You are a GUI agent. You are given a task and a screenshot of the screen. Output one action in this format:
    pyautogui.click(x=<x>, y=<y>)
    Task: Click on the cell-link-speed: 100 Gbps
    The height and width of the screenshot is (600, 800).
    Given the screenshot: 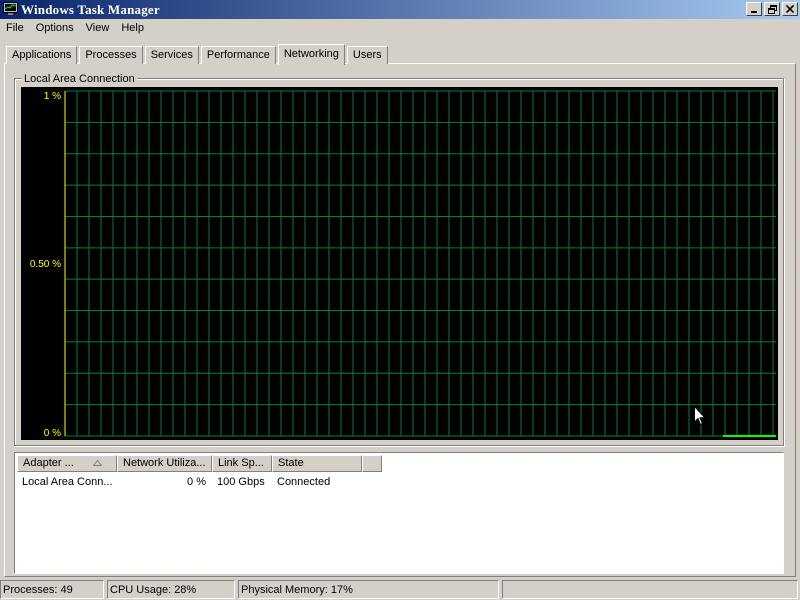 What is the action you would take?
    pyautogui.click(x=241, y=482)
    